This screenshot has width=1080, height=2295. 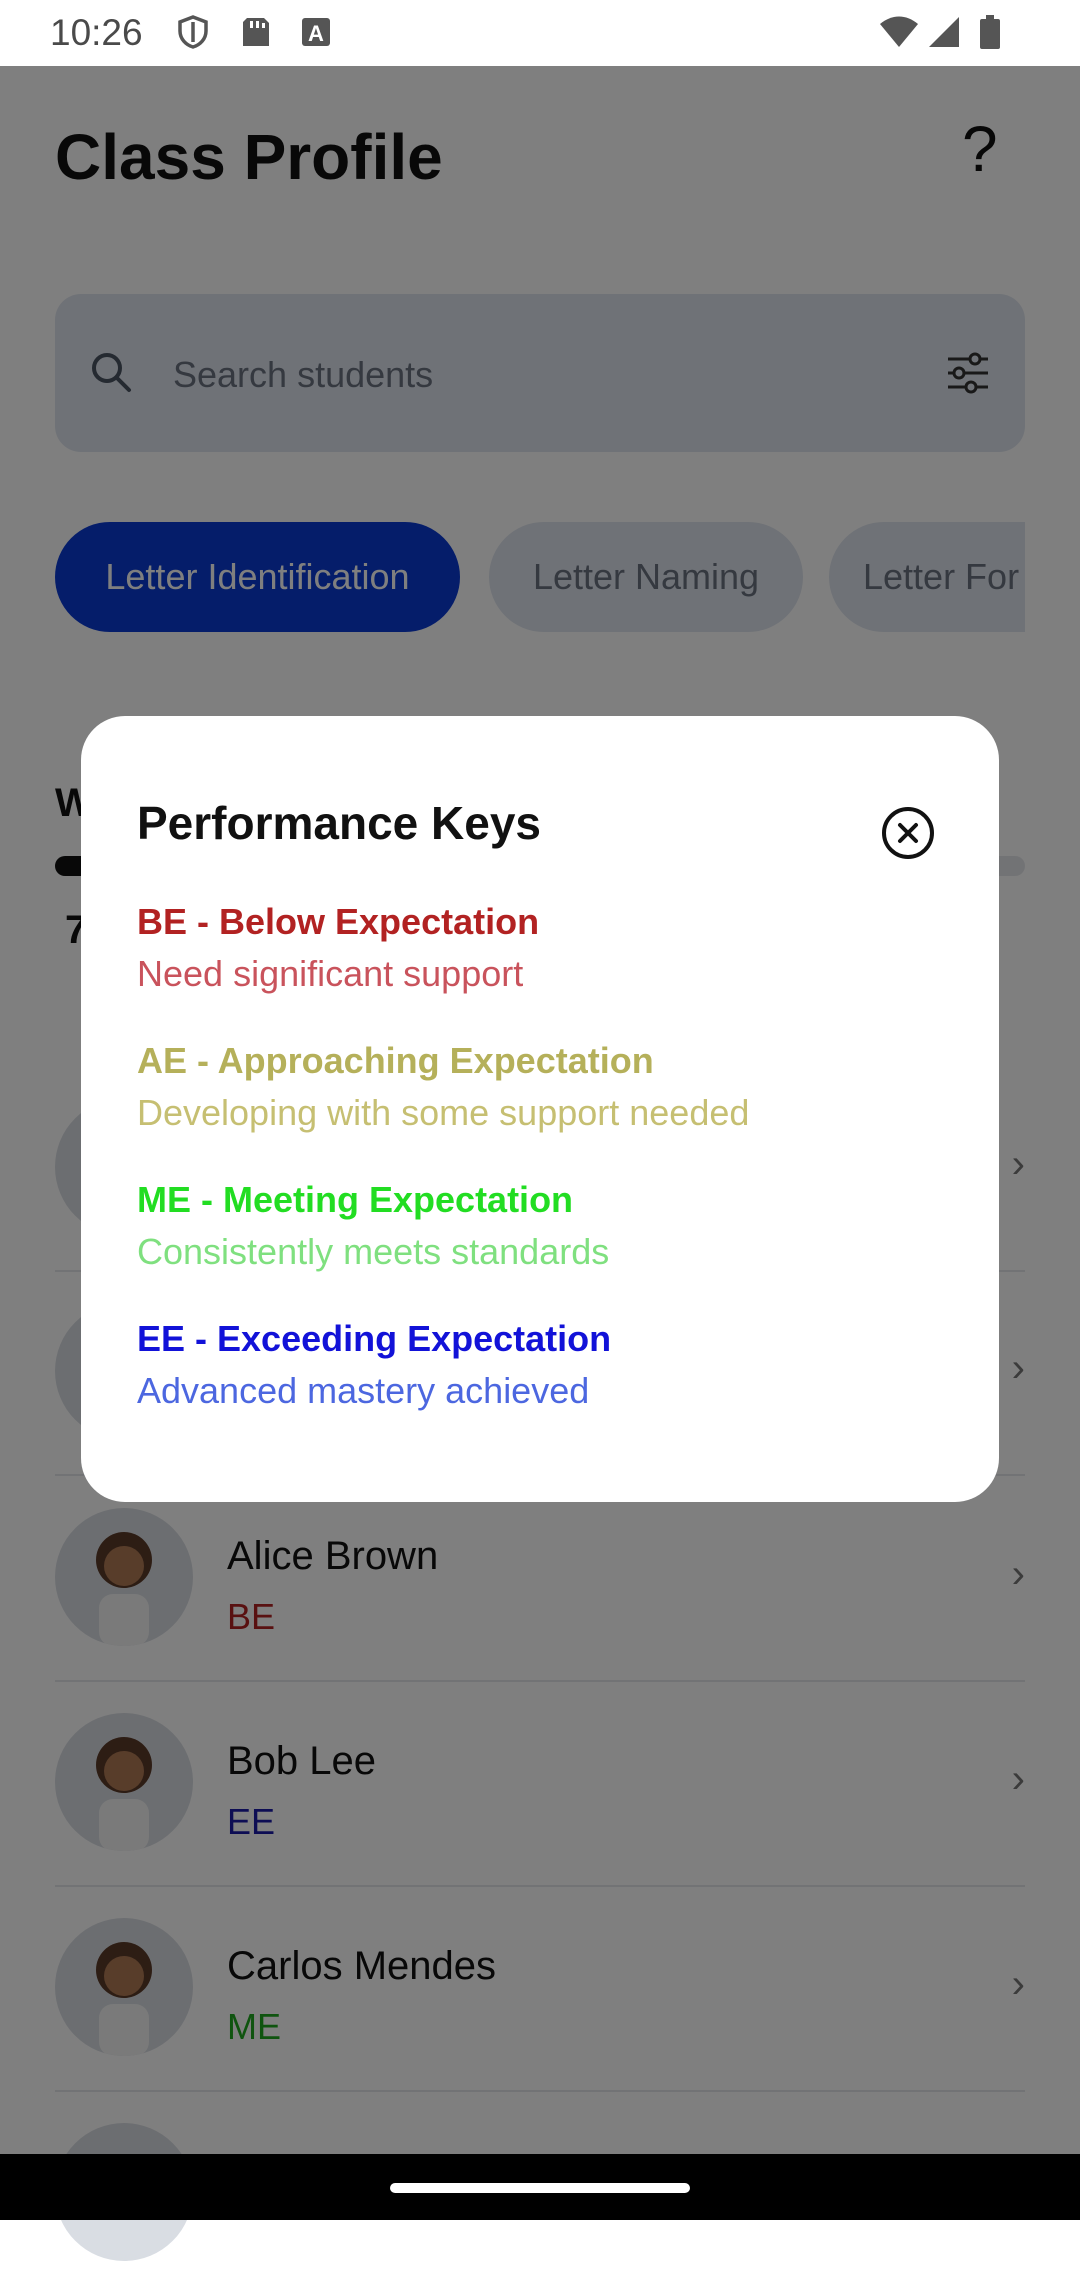 What do you see at coordinates (395, 1060) in the screenshot?
I see `key-title: AE - Approaching Expectation` at bounding box center [395, 1060].